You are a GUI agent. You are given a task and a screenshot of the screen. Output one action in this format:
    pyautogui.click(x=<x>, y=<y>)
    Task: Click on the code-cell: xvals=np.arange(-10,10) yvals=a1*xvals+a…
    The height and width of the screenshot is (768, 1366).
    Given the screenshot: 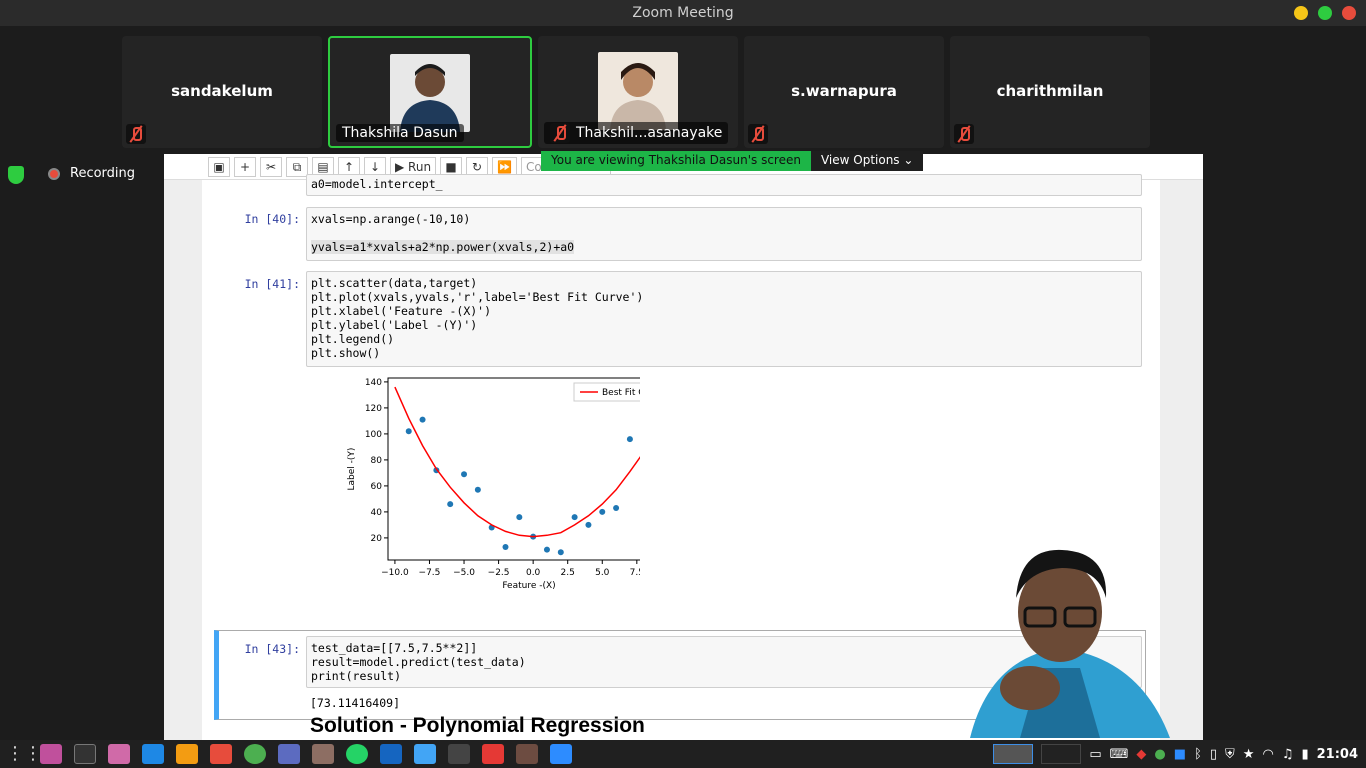 What is the action you would take?
    pyautogui.click(x=724, y=234)
    